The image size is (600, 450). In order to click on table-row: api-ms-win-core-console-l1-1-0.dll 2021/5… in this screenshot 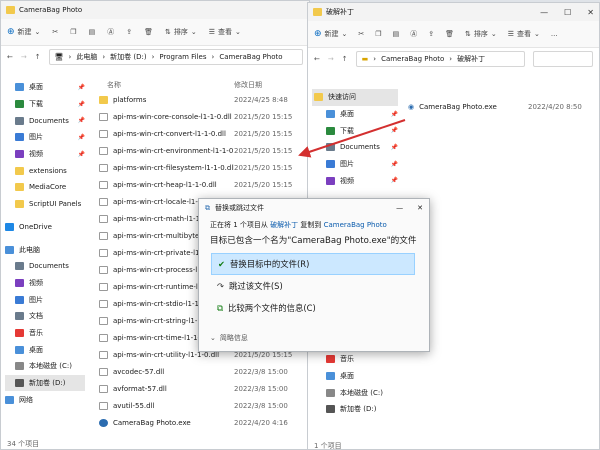, I will do `click(204, 116)`.